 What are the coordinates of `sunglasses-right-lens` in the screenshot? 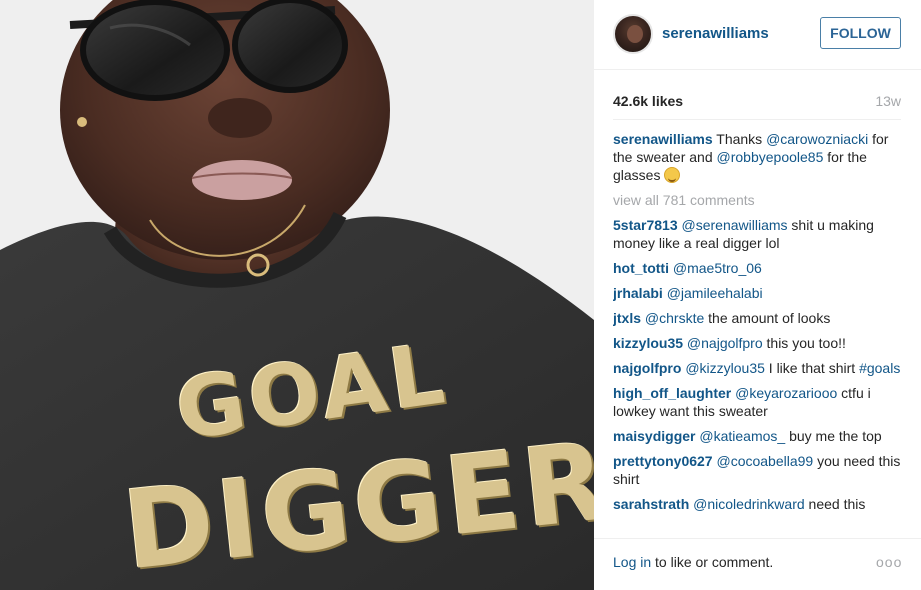 It's located at (290, 46).